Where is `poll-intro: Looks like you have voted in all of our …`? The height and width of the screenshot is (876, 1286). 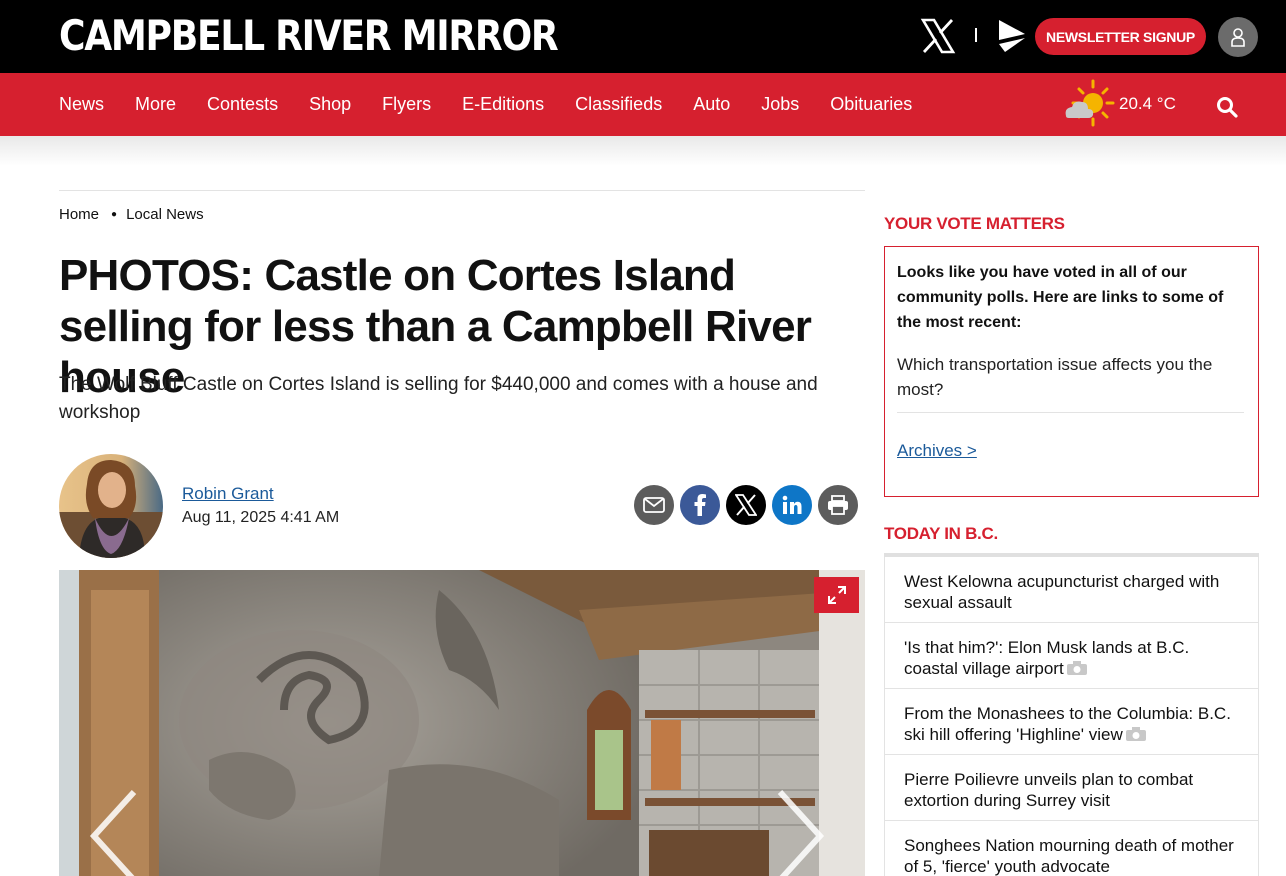 poll-intro: Looks like you have voted in all of our … is located at coordinates (1060, 297).